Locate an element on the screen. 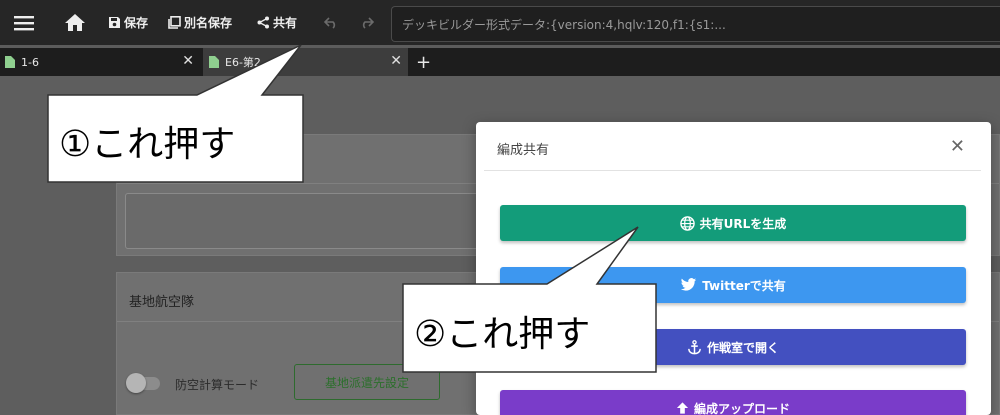  undo-icon is located at coordinates (331, 22).